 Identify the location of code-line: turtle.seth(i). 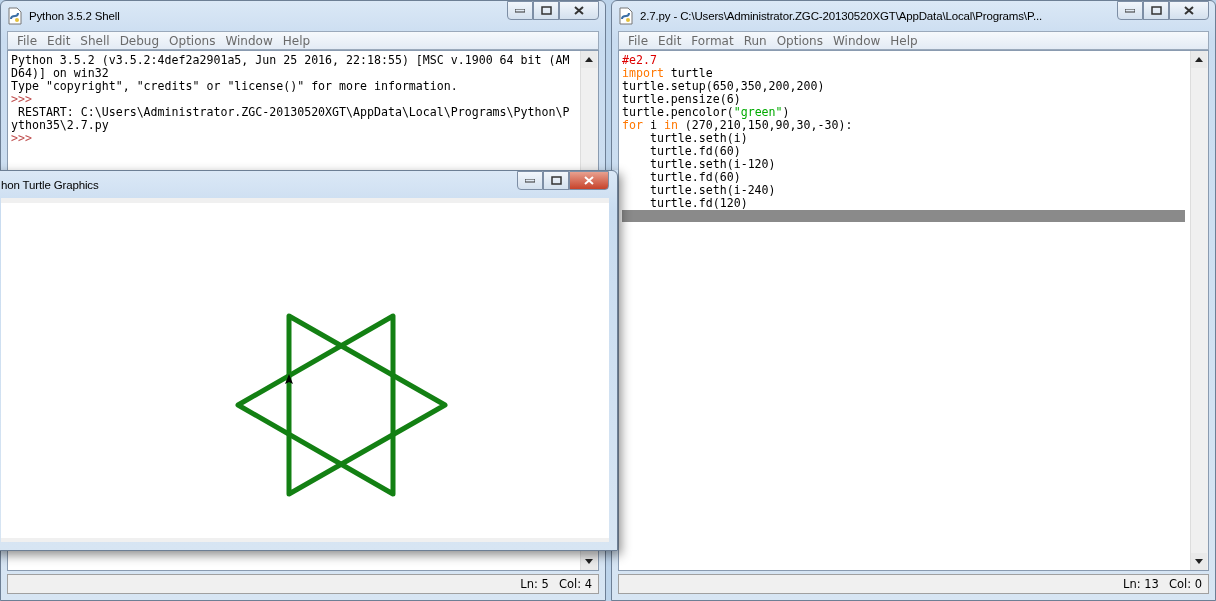
(698, 138).